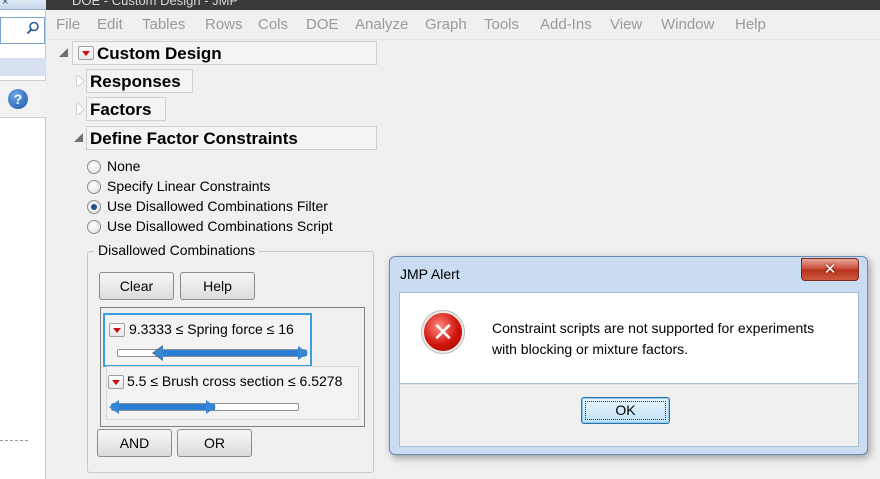 This screenshot has height=479, width=880. Describe the element at coordinates (501, 24) in the screenshot. I see `menu-tools: Tools` at that location.